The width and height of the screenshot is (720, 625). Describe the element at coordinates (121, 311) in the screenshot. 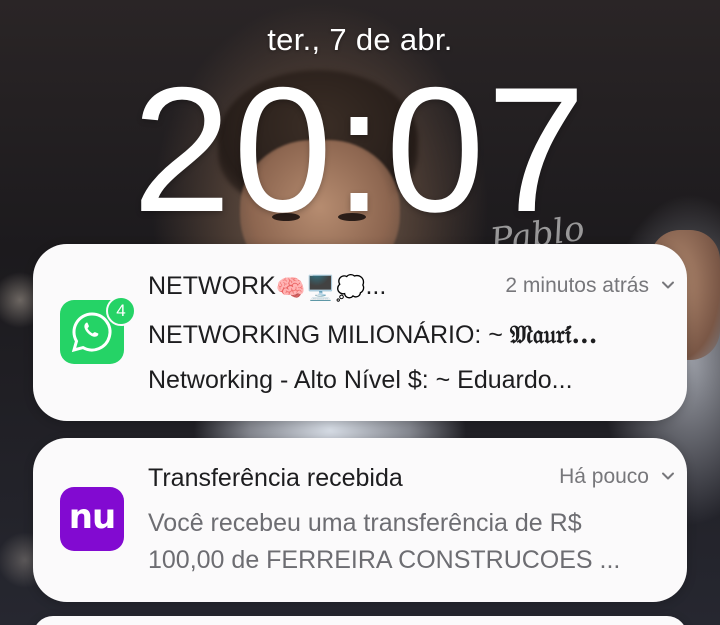

I see `unread-count-badge: 4` at that location.